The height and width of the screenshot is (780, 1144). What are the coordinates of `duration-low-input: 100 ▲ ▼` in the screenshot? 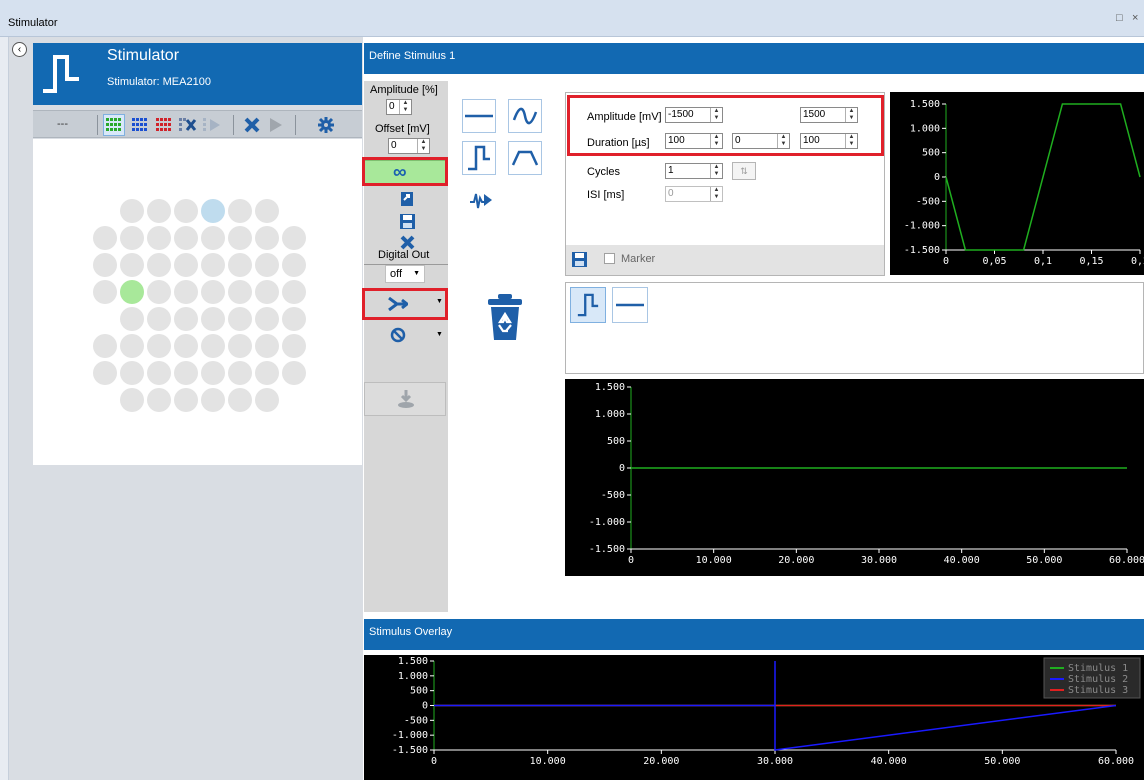 It's located at (694, 141).